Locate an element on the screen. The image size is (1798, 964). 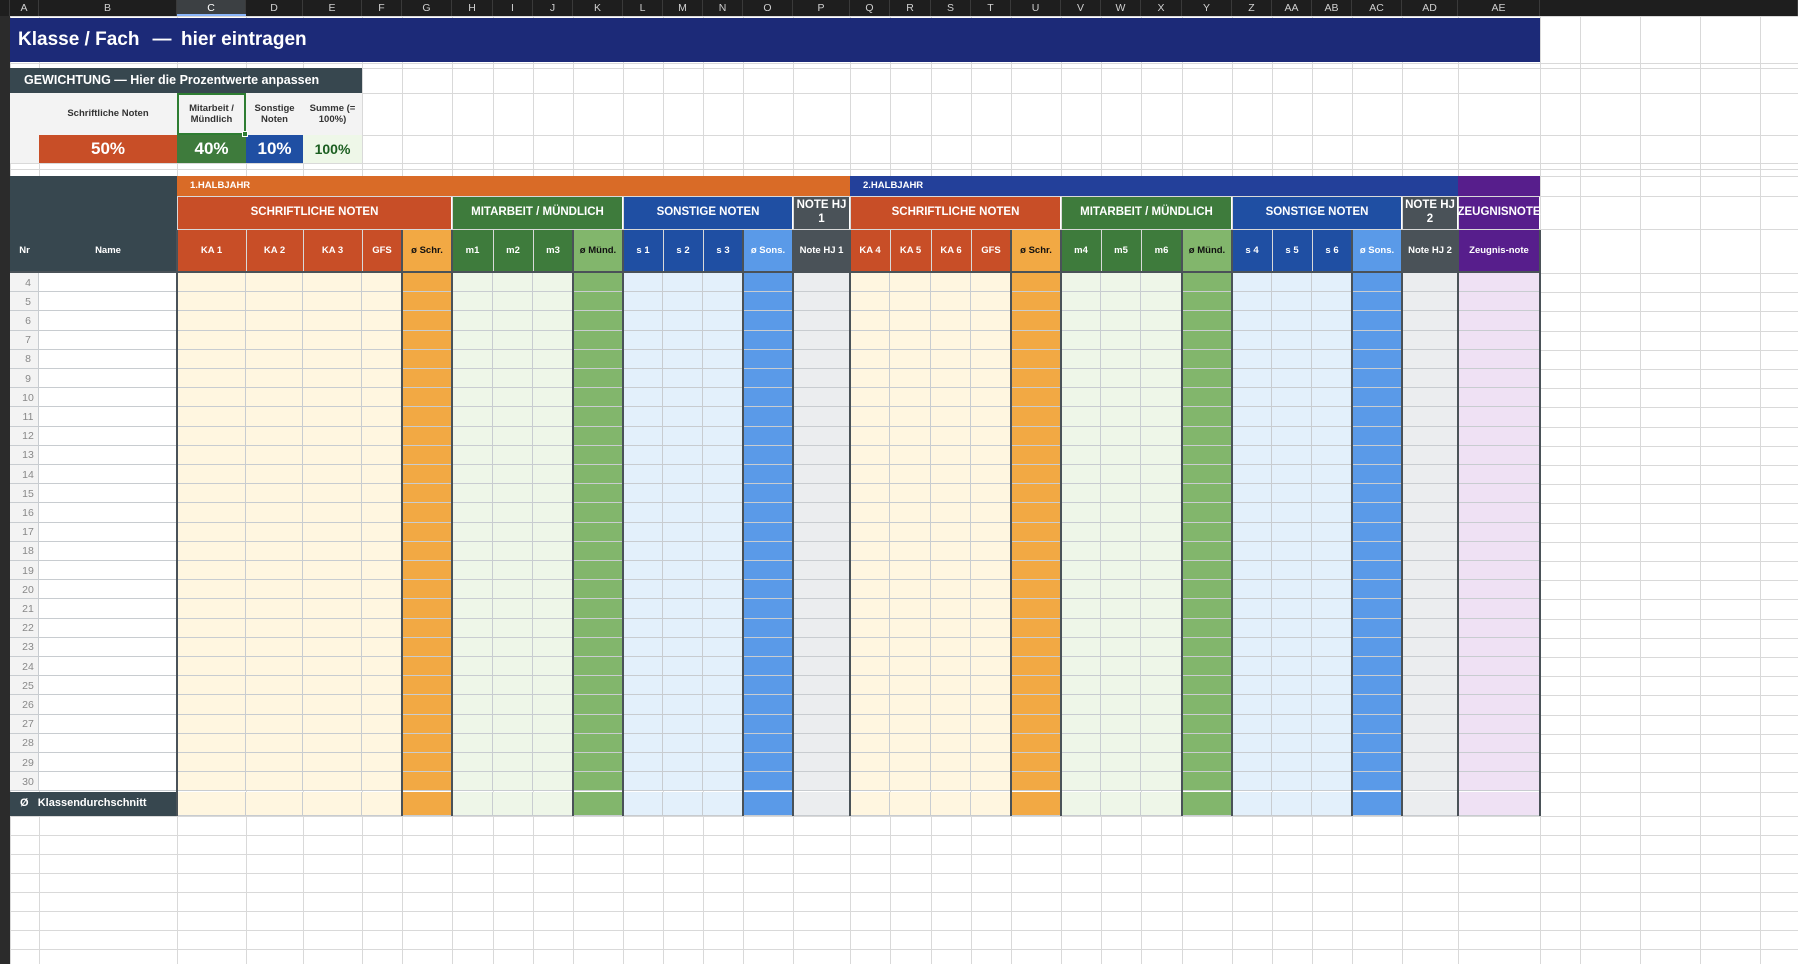
column-header-m: M is located at coordinates (683, 8).